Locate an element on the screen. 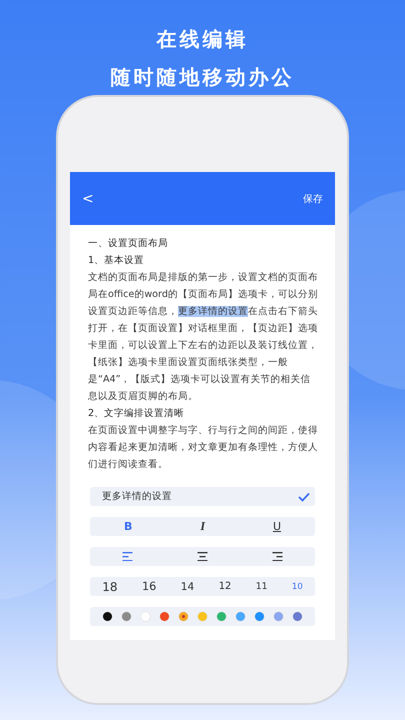 This screenshot has height=720, width=405. save-button: 保存 is located at coordinates (313, 199).